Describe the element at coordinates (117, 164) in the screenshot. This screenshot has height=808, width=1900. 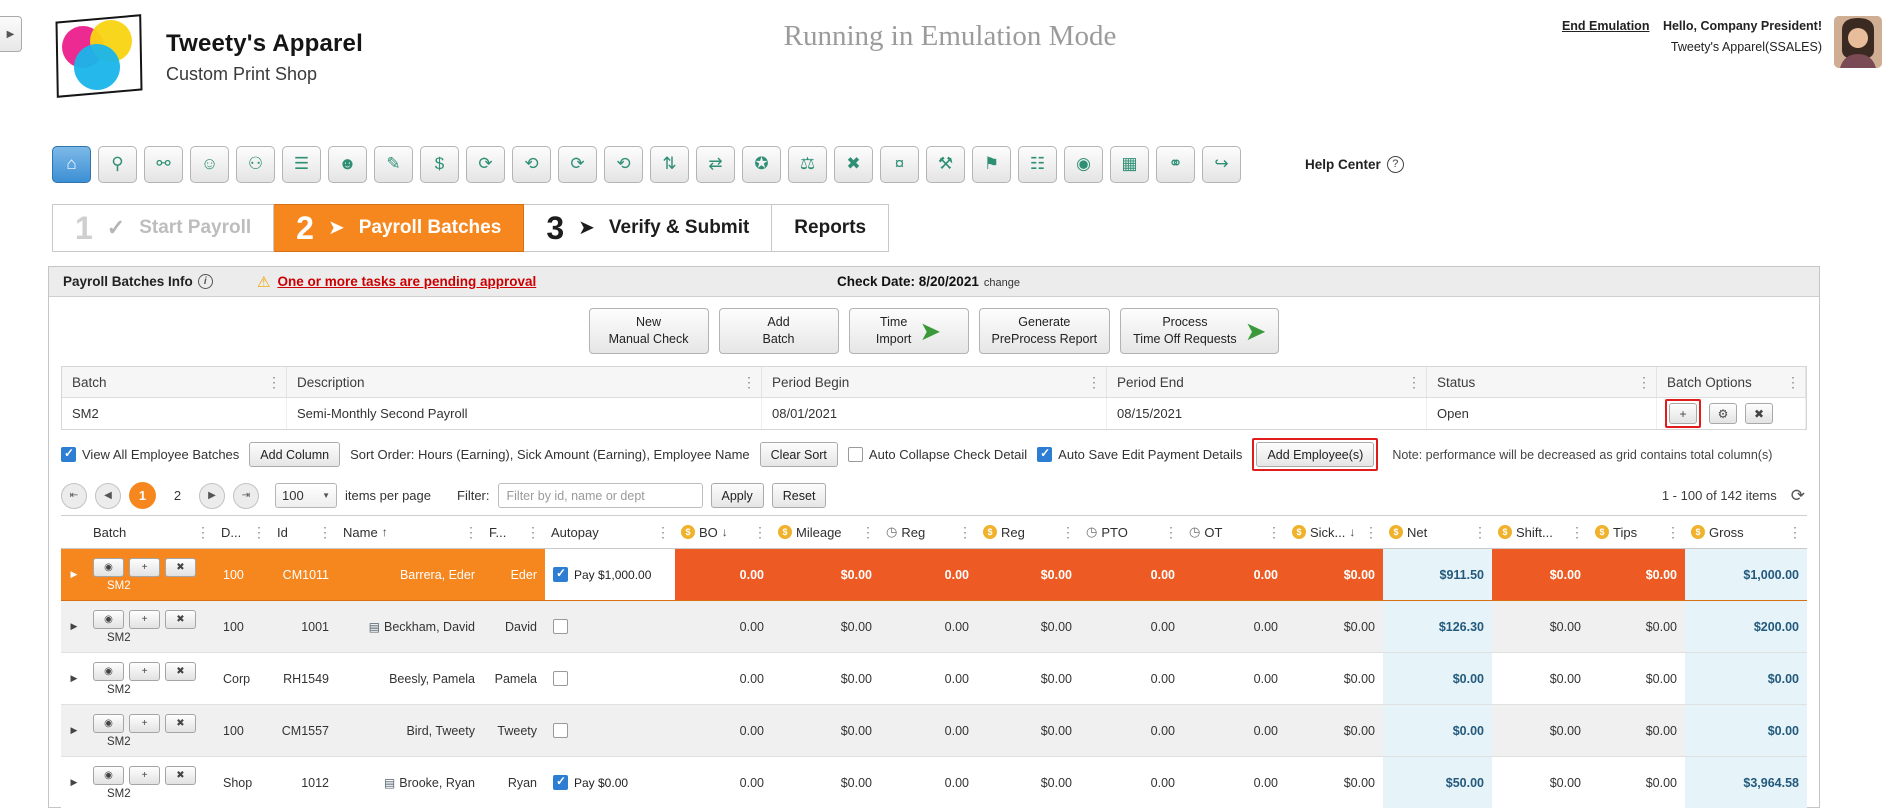
I see `toolbar-employee-search-button: ⚲` at that location.